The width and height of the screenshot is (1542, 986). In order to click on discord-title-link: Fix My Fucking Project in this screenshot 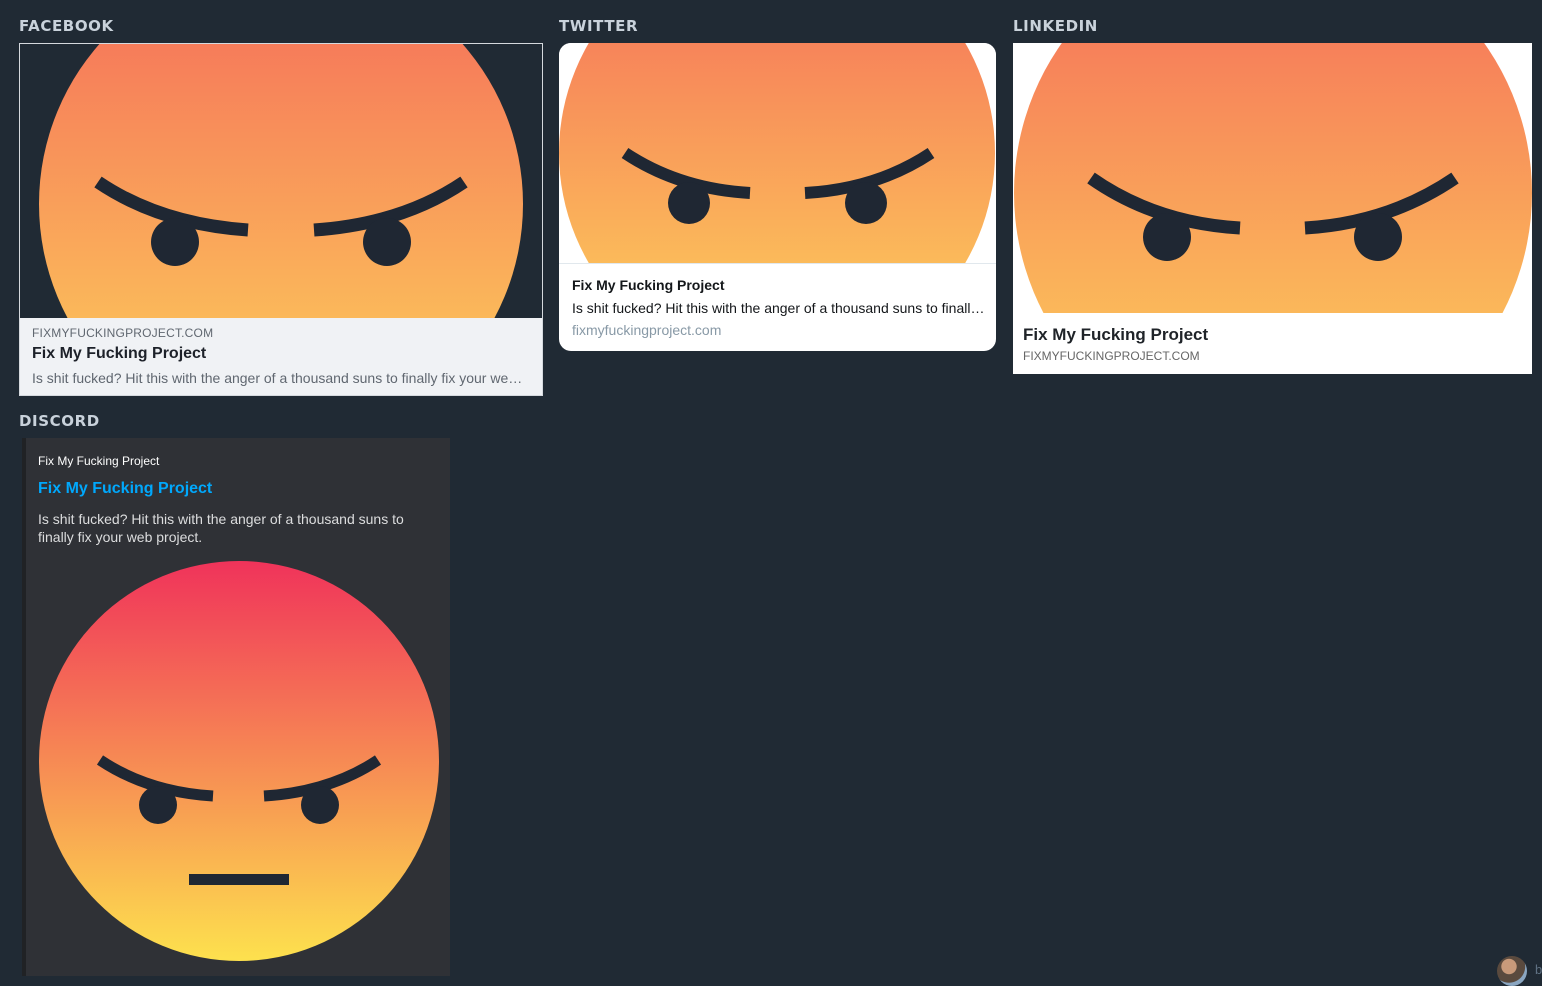, I will do `click(125, 489)`.